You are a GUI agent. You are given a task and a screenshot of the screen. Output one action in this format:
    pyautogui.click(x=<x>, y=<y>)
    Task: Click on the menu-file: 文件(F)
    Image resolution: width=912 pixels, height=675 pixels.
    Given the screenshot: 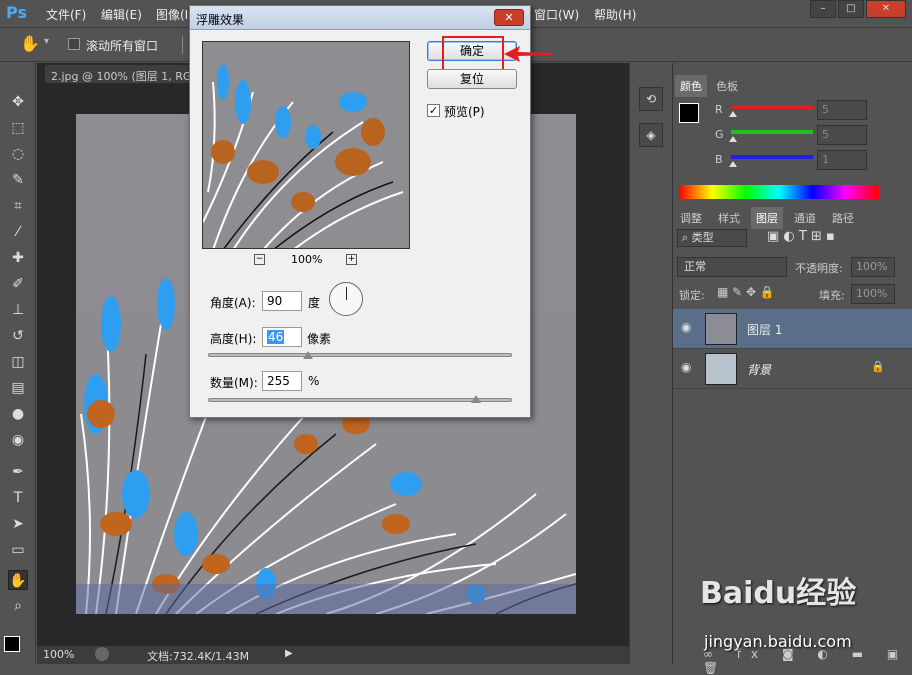 What is the action you would take?
    pyautogui.click(x=66, y=14)
    